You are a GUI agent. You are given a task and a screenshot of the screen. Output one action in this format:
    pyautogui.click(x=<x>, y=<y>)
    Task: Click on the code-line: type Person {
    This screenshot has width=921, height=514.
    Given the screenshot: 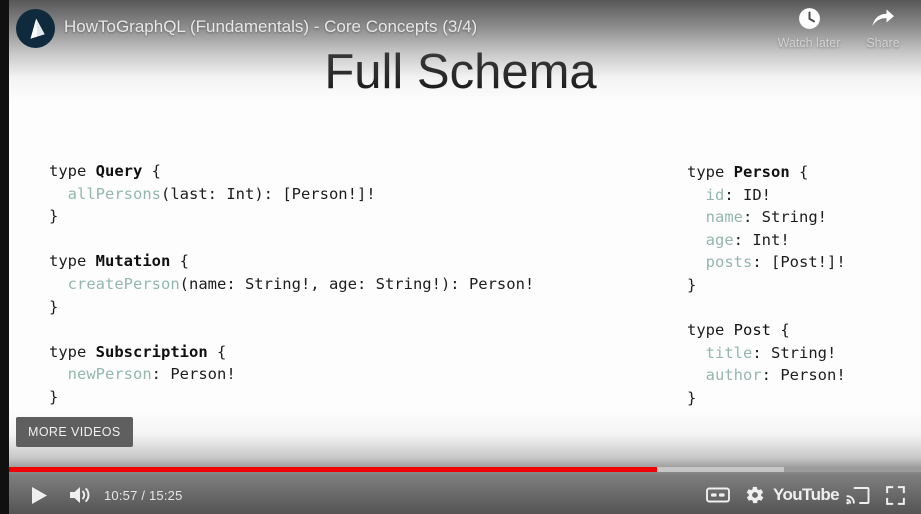 What is the action you would take?
    pyautogui.click(x=748, y=172)
    